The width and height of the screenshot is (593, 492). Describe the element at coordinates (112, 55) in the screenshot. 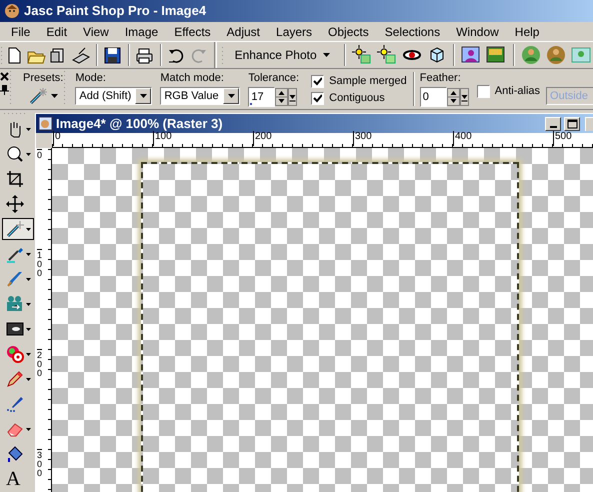

I see `save-icon` at that location.